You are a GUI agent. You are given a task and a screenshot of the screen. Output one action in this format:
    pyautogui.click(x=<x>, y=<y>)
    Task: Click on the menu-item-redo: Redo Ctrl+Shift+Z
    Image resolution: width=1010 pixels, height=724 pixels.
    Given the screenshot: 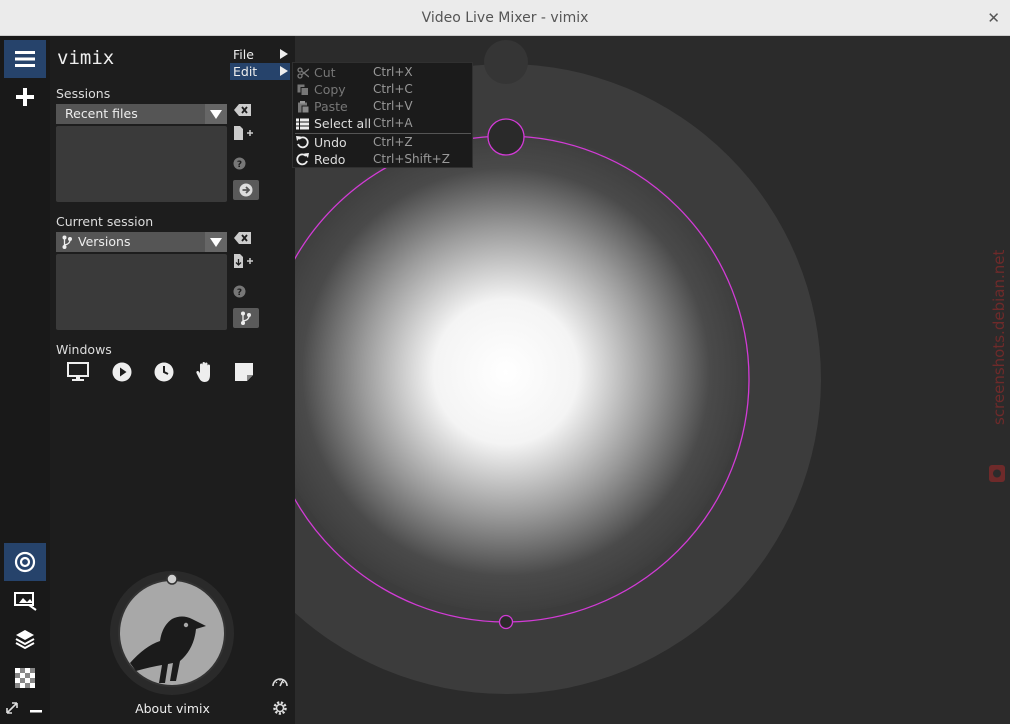 What is the action you would take?
    pyautogui.click(x=383, y=159)
    